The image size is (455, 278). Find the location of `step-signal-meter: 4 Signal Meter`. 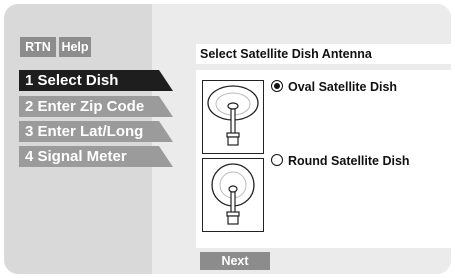

step-signal-meter: 4 Signal Meter is located at coordinates (96, 156).